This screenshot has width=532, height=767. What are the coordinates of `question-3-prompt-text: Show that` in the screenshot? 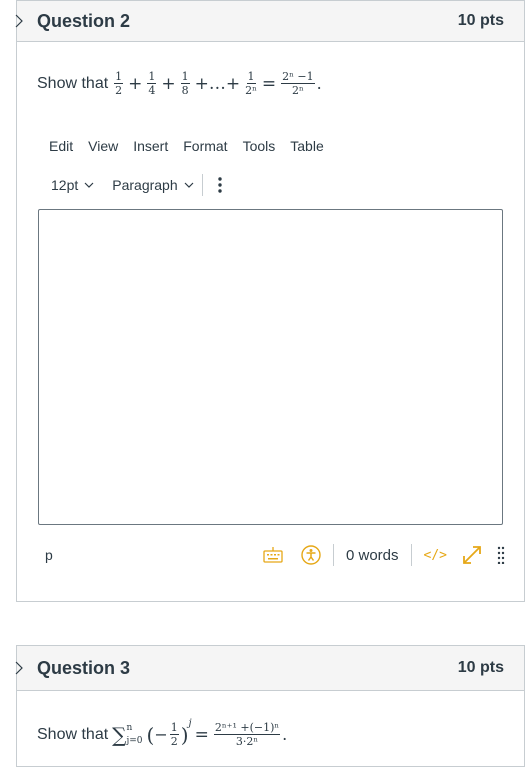 It's located at (73, 734).